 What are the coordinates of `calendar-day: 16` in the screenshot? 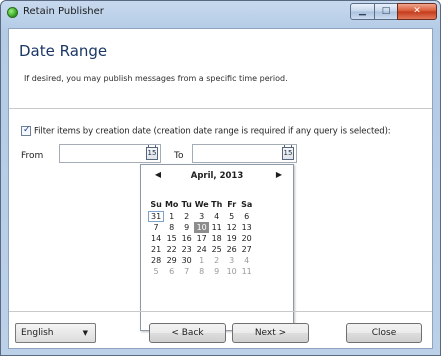 It's located at (186, 238).